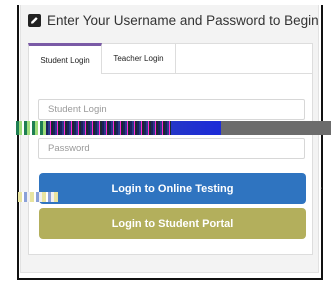  What do you see at coordinates (171, 109) in the screenshot?
I see `username-input` at bounding box center [171, 109].